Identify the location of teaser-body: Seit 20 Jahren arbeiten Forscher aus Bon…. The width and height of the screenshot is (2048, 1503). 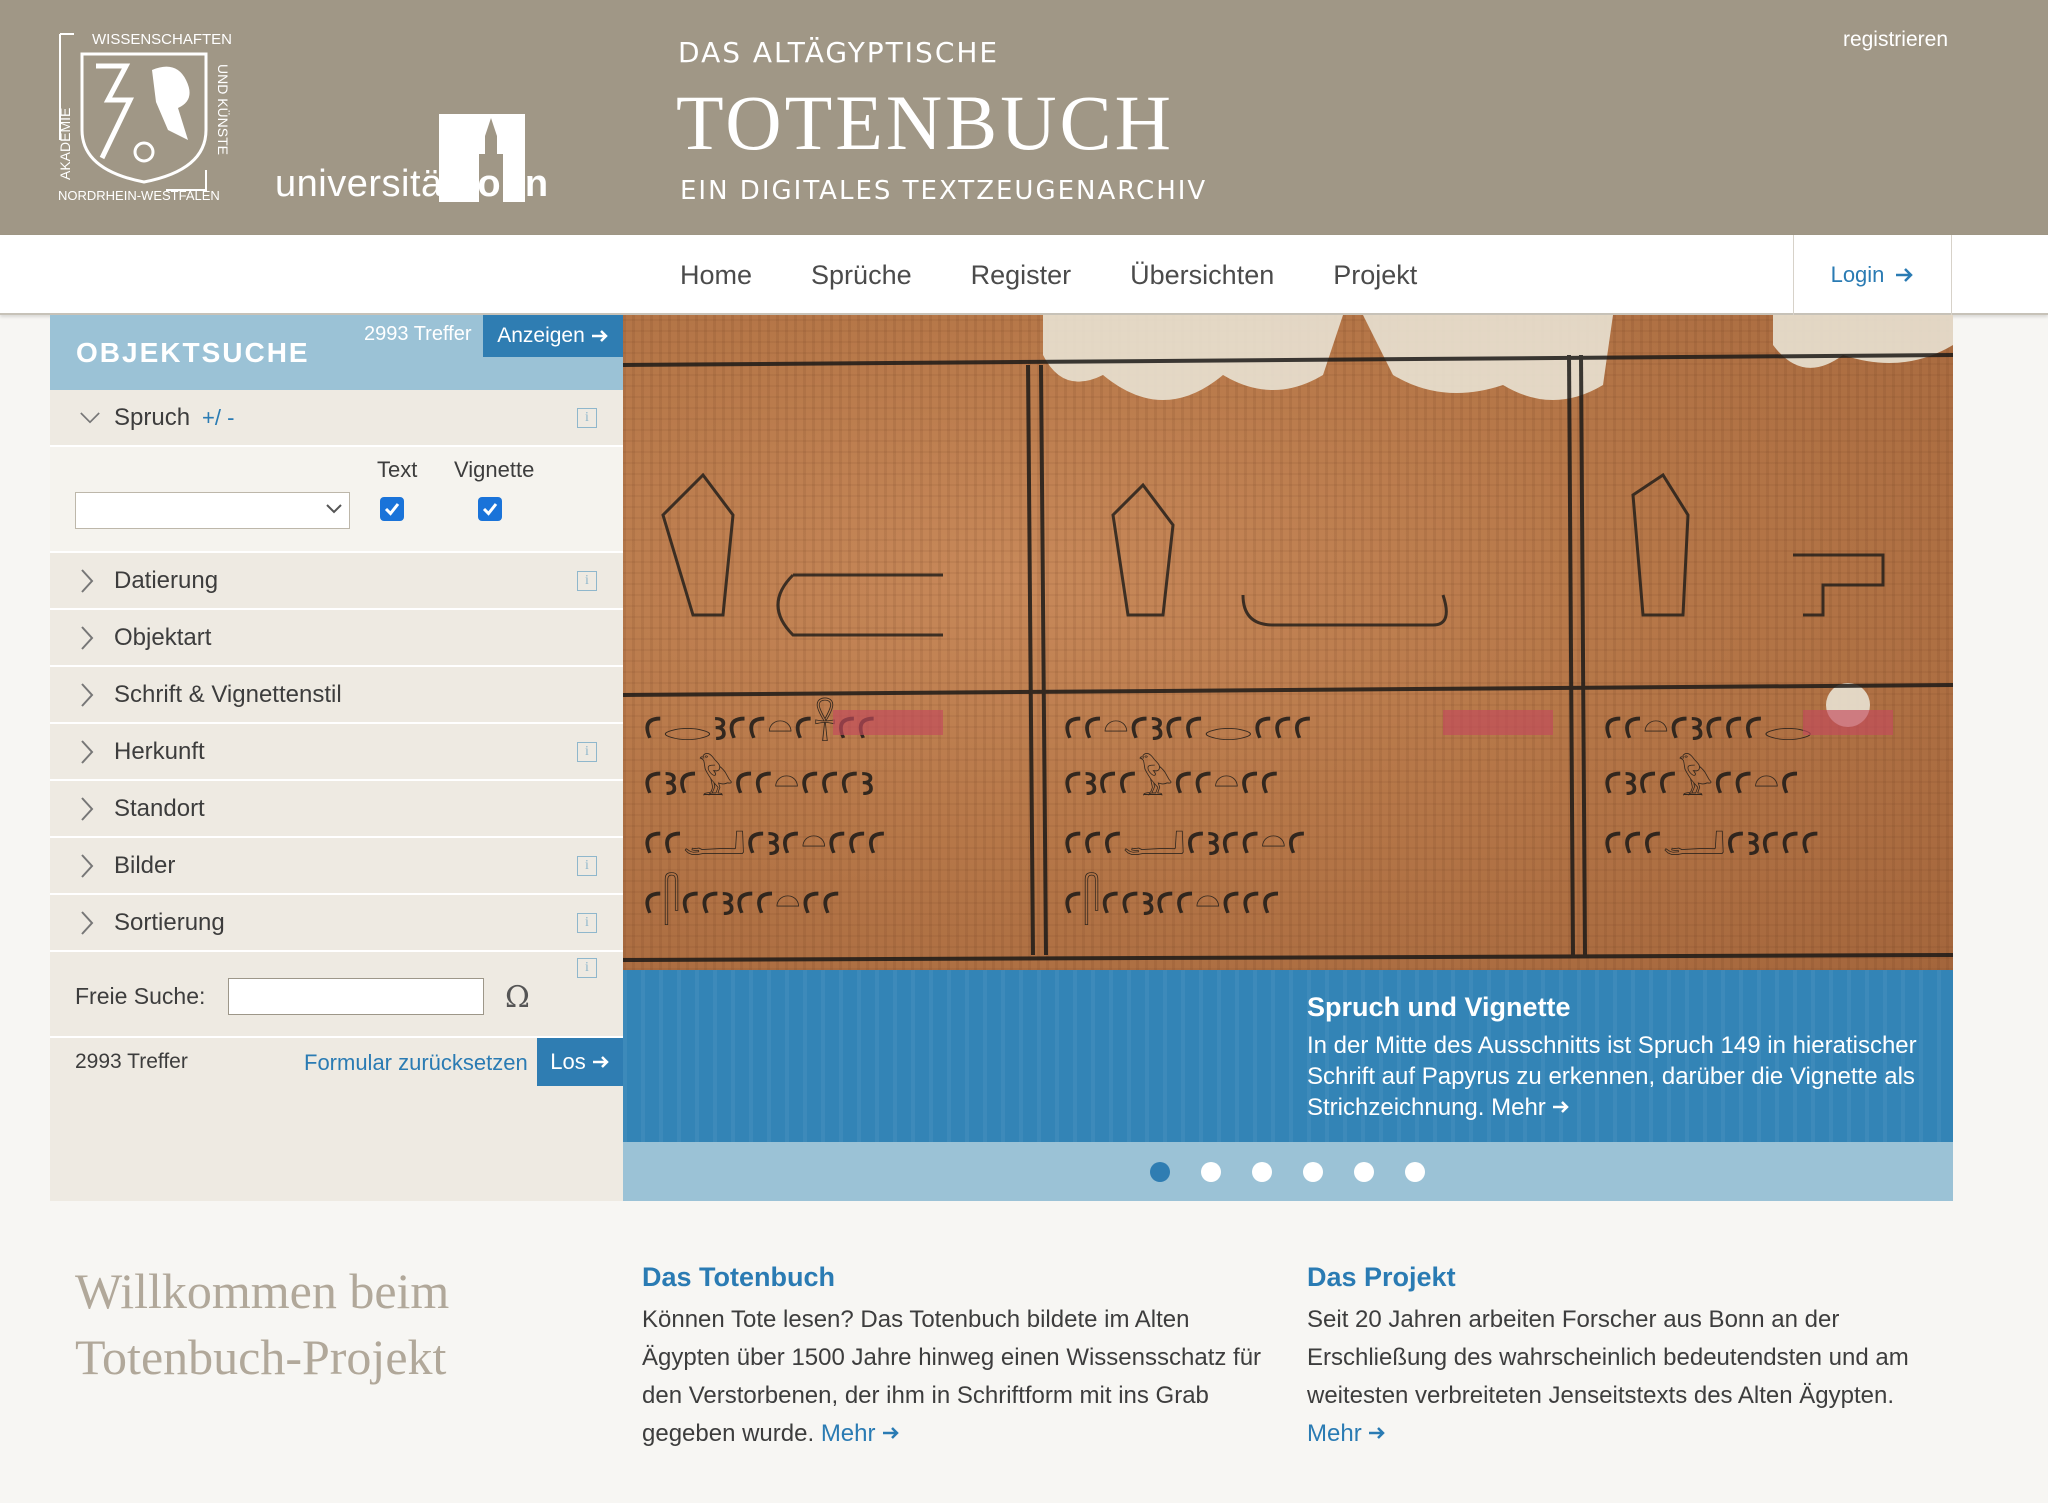
(1608, 1357).